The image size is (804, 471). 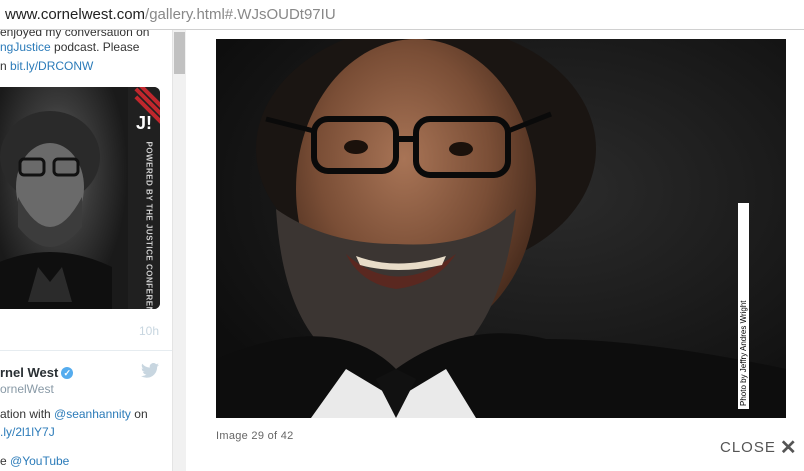 I want to click on tweet-text: on, so click(x=139, y=414).